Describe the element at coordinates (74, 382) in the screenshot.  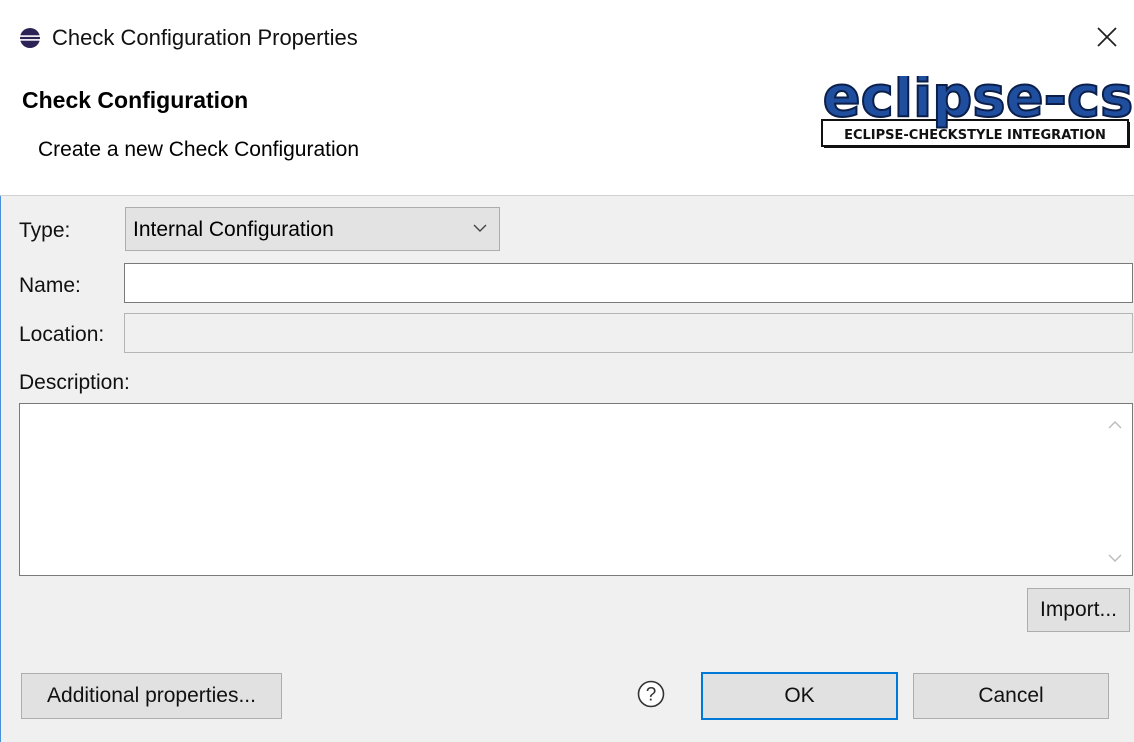
I see `description-label: Description:` at that location.